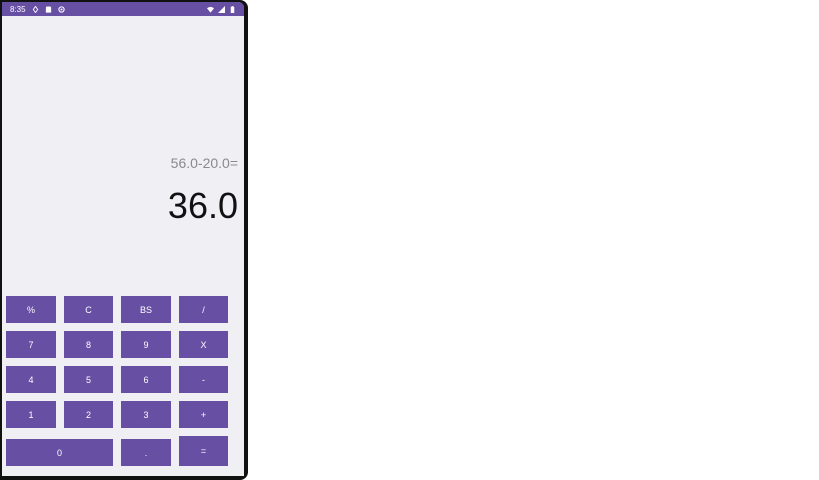  What do you see at coordinates (31, 414) in the screenshot?
I see `one-button: 1` at bounding box center [31, 414].